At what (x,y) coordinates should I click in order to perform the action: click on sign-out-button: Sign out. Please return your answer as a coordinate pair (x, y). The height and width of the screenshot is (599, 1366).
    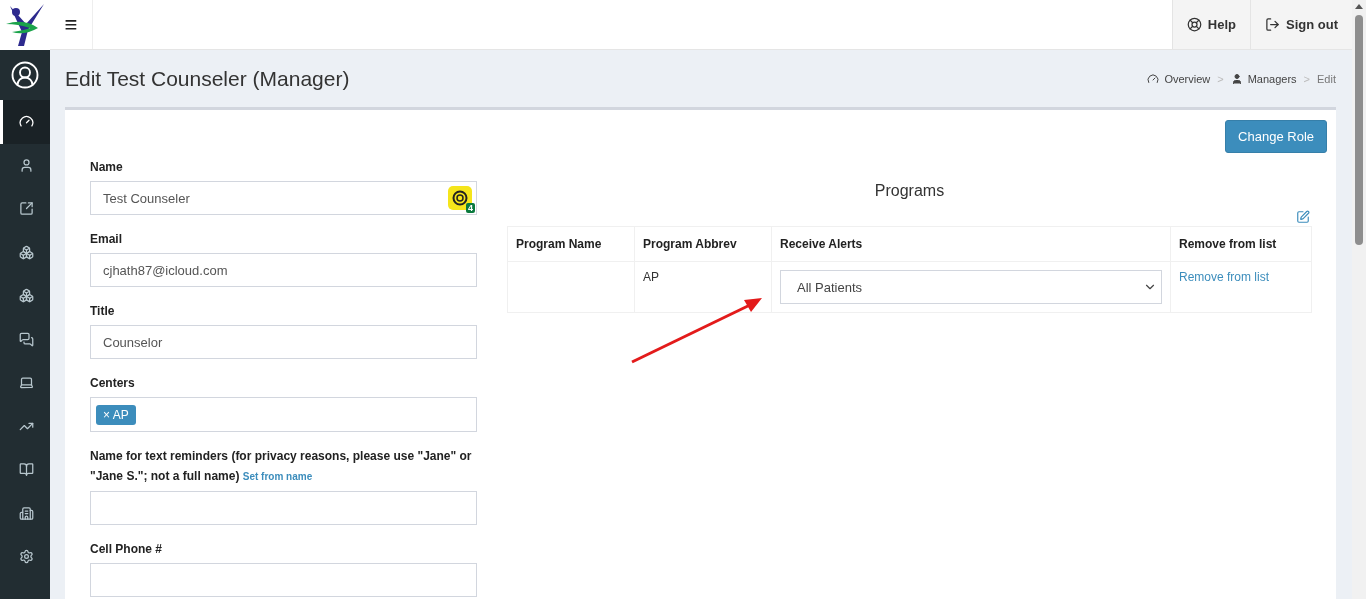
    Looking at the image, I should click on (1301, 24).